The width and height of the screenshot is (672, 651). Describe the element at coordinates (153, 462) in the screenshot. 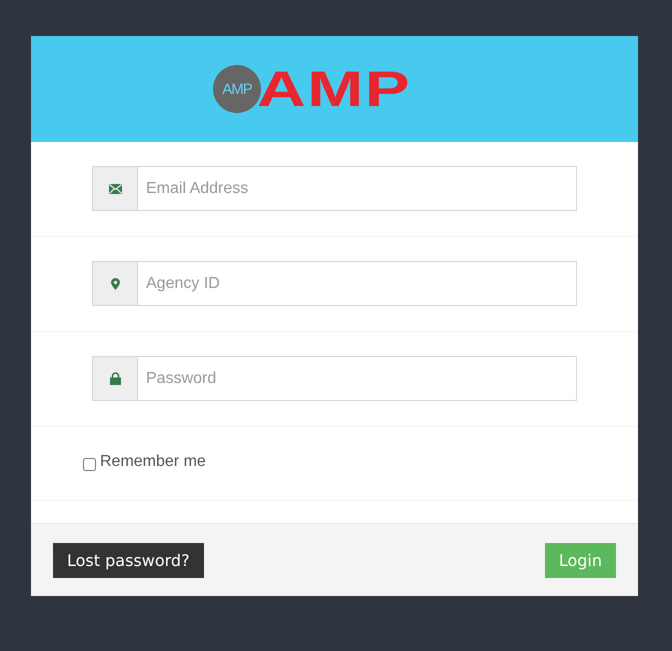

I see `remember-label: Remember me` at that location.